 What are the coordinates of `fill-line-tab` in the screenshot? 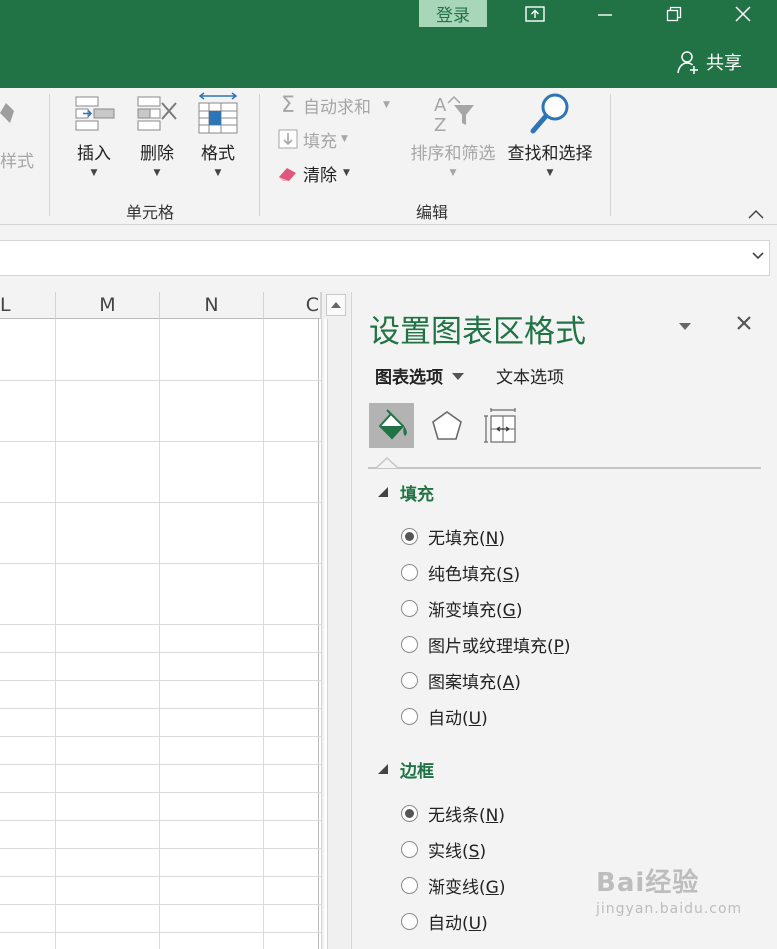 It's located at (391, 425).